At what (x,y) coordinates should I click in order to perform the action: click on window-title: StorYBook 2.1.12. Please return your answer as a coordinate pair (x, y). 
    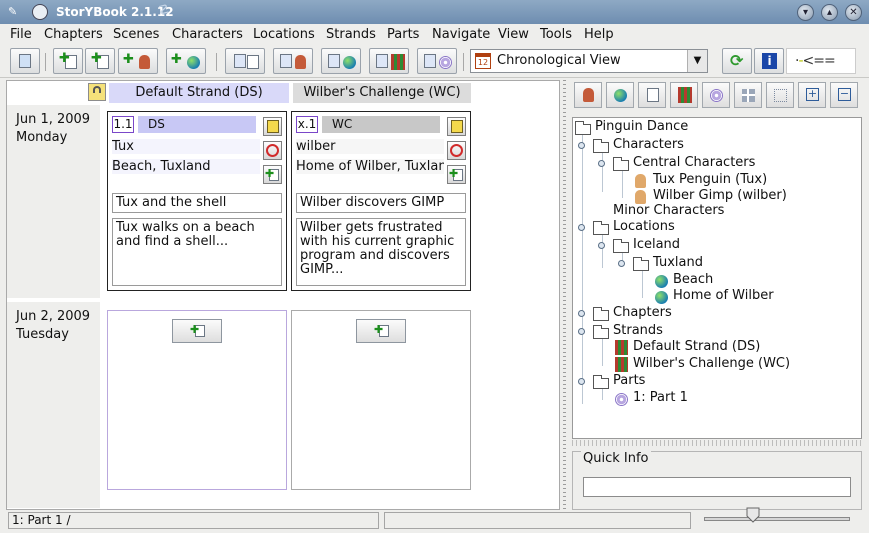
    Looking at the image, I should click on (115, 12).